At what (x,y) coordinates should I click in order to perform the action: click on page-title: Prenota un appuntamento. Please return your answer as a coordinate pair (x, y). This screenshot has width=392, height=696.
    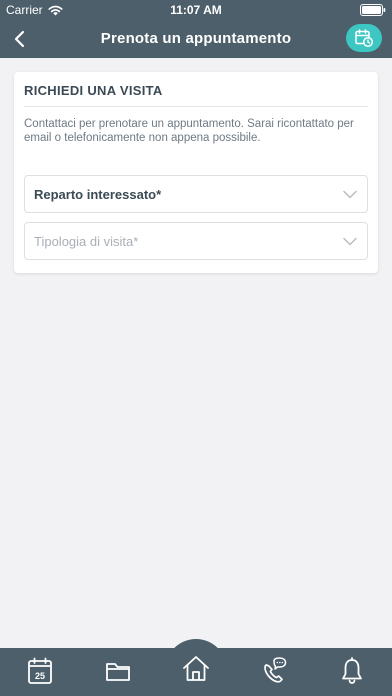
    Looking at the image, I should click on (196, 38).